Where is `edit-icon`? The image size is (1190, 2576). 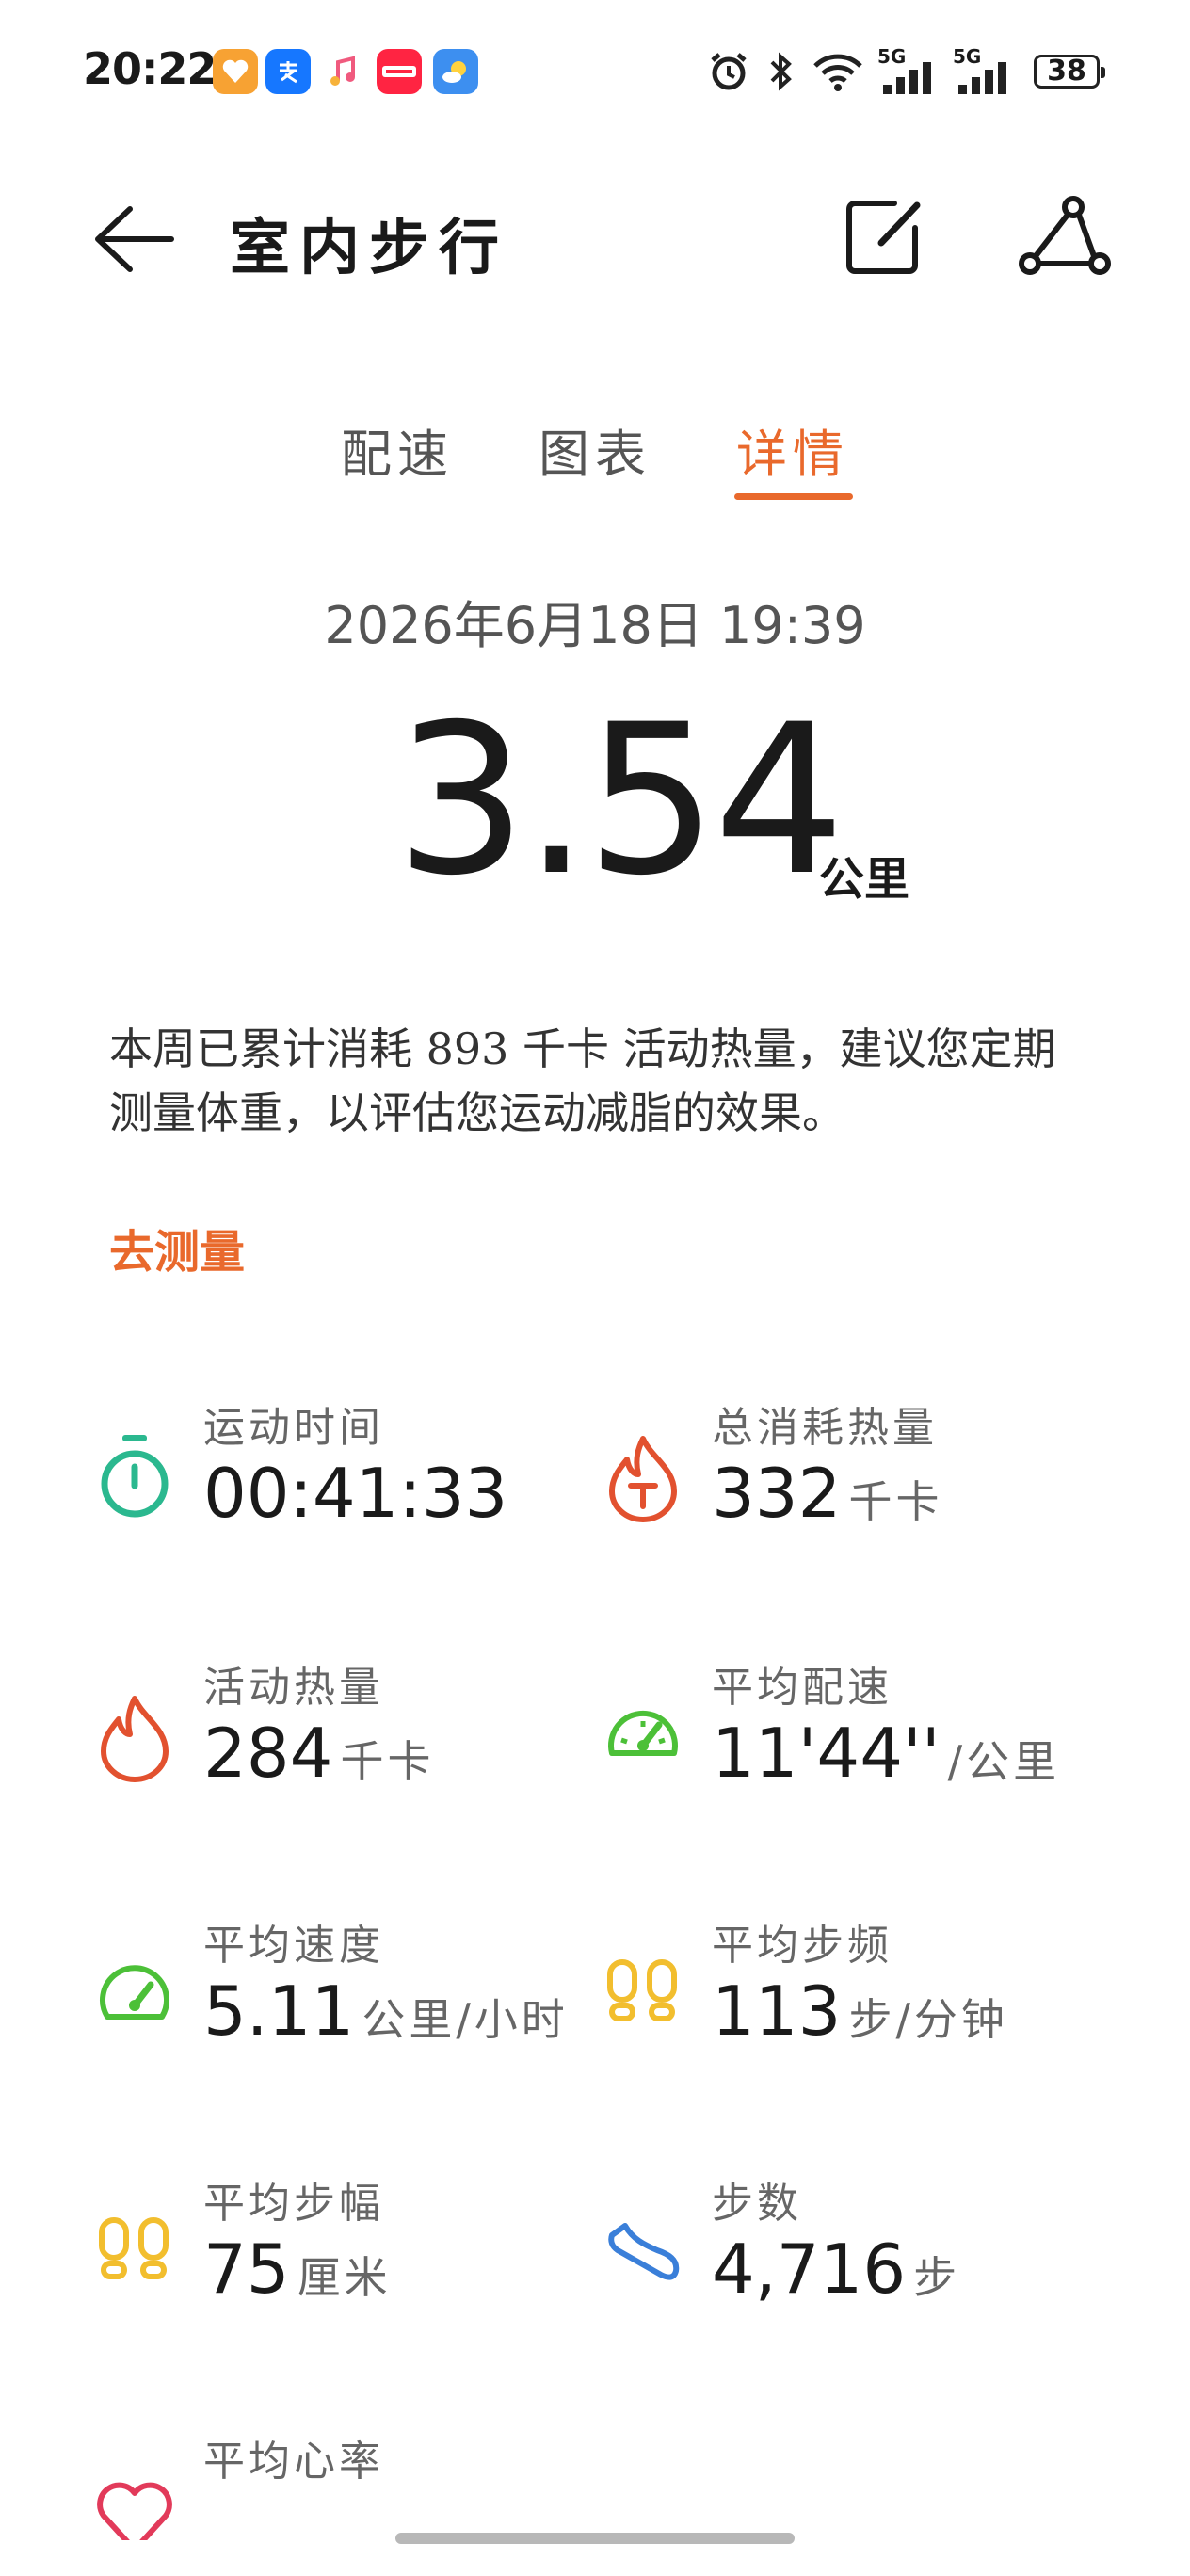
edit-icon is located at coordinates (884, 236).